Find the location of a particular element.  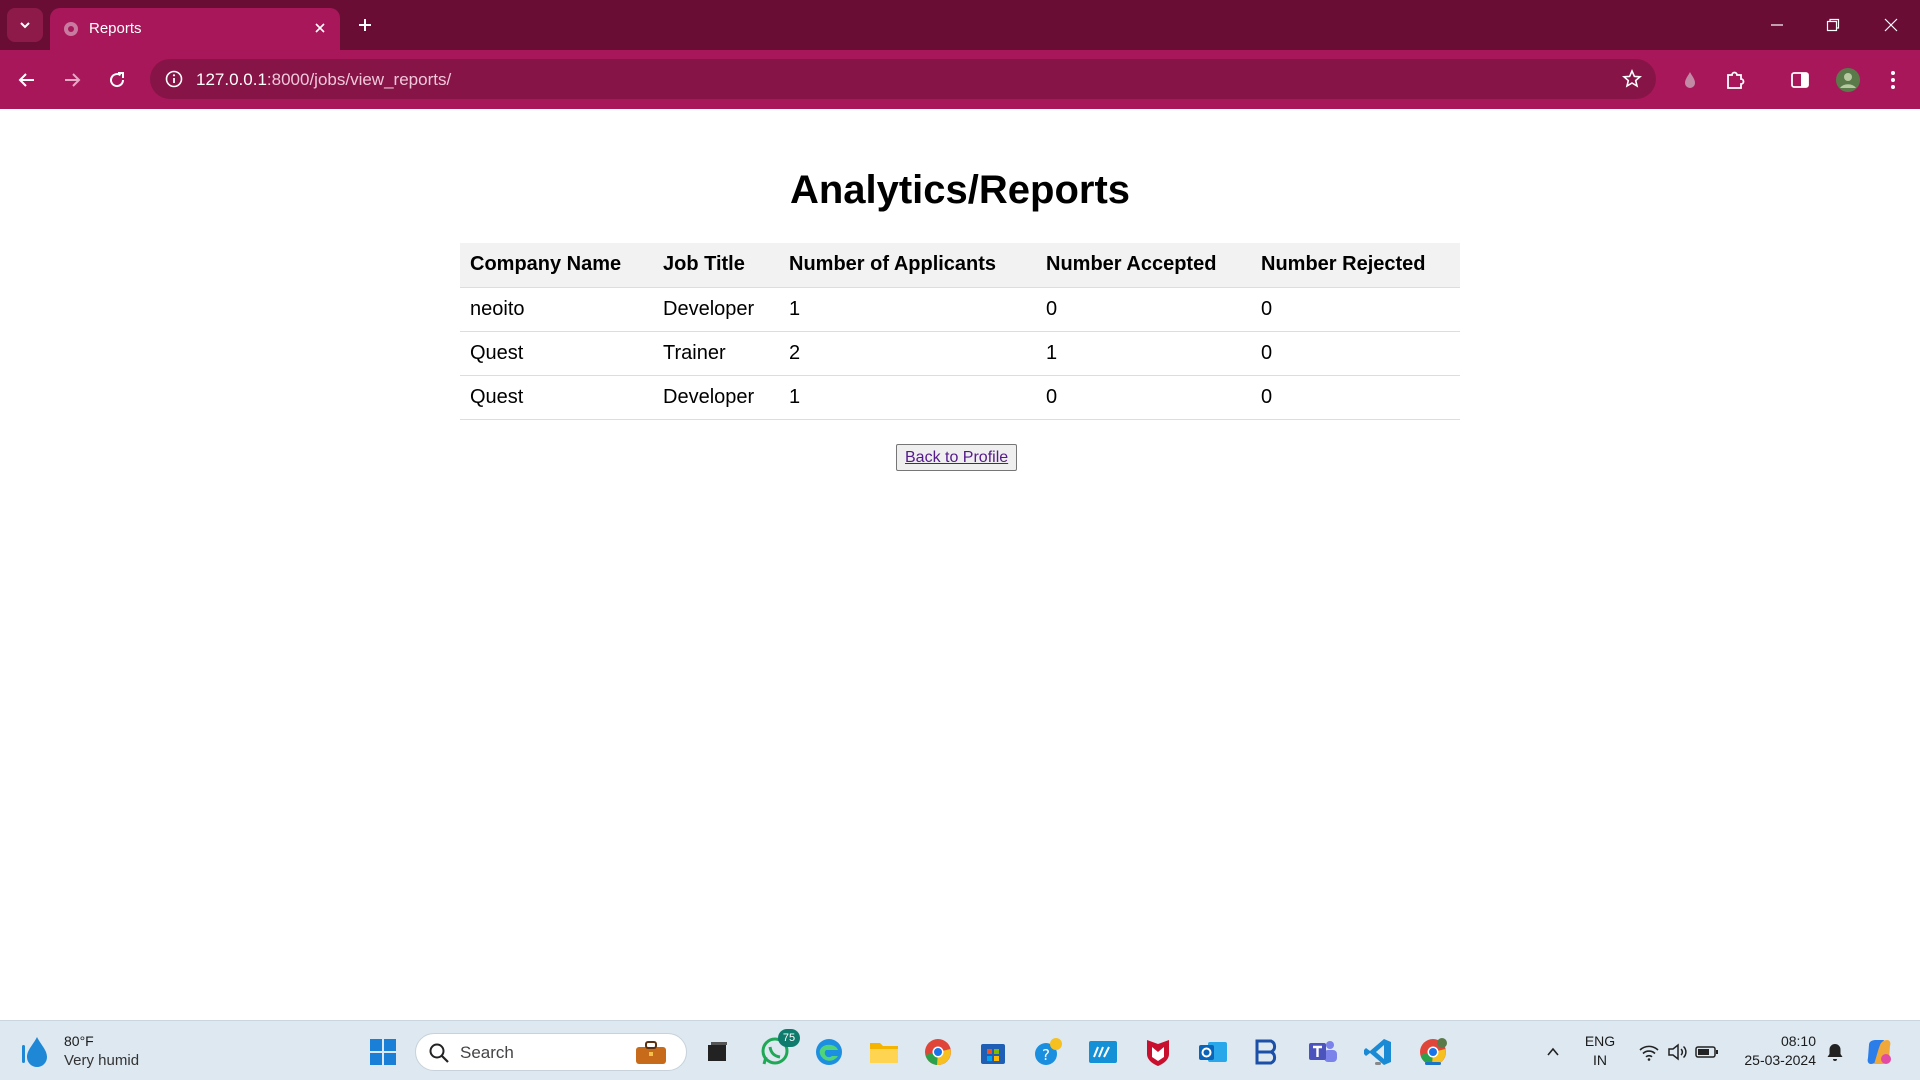

taskbar-app-vscode is located at coordinates (1378, 1052).